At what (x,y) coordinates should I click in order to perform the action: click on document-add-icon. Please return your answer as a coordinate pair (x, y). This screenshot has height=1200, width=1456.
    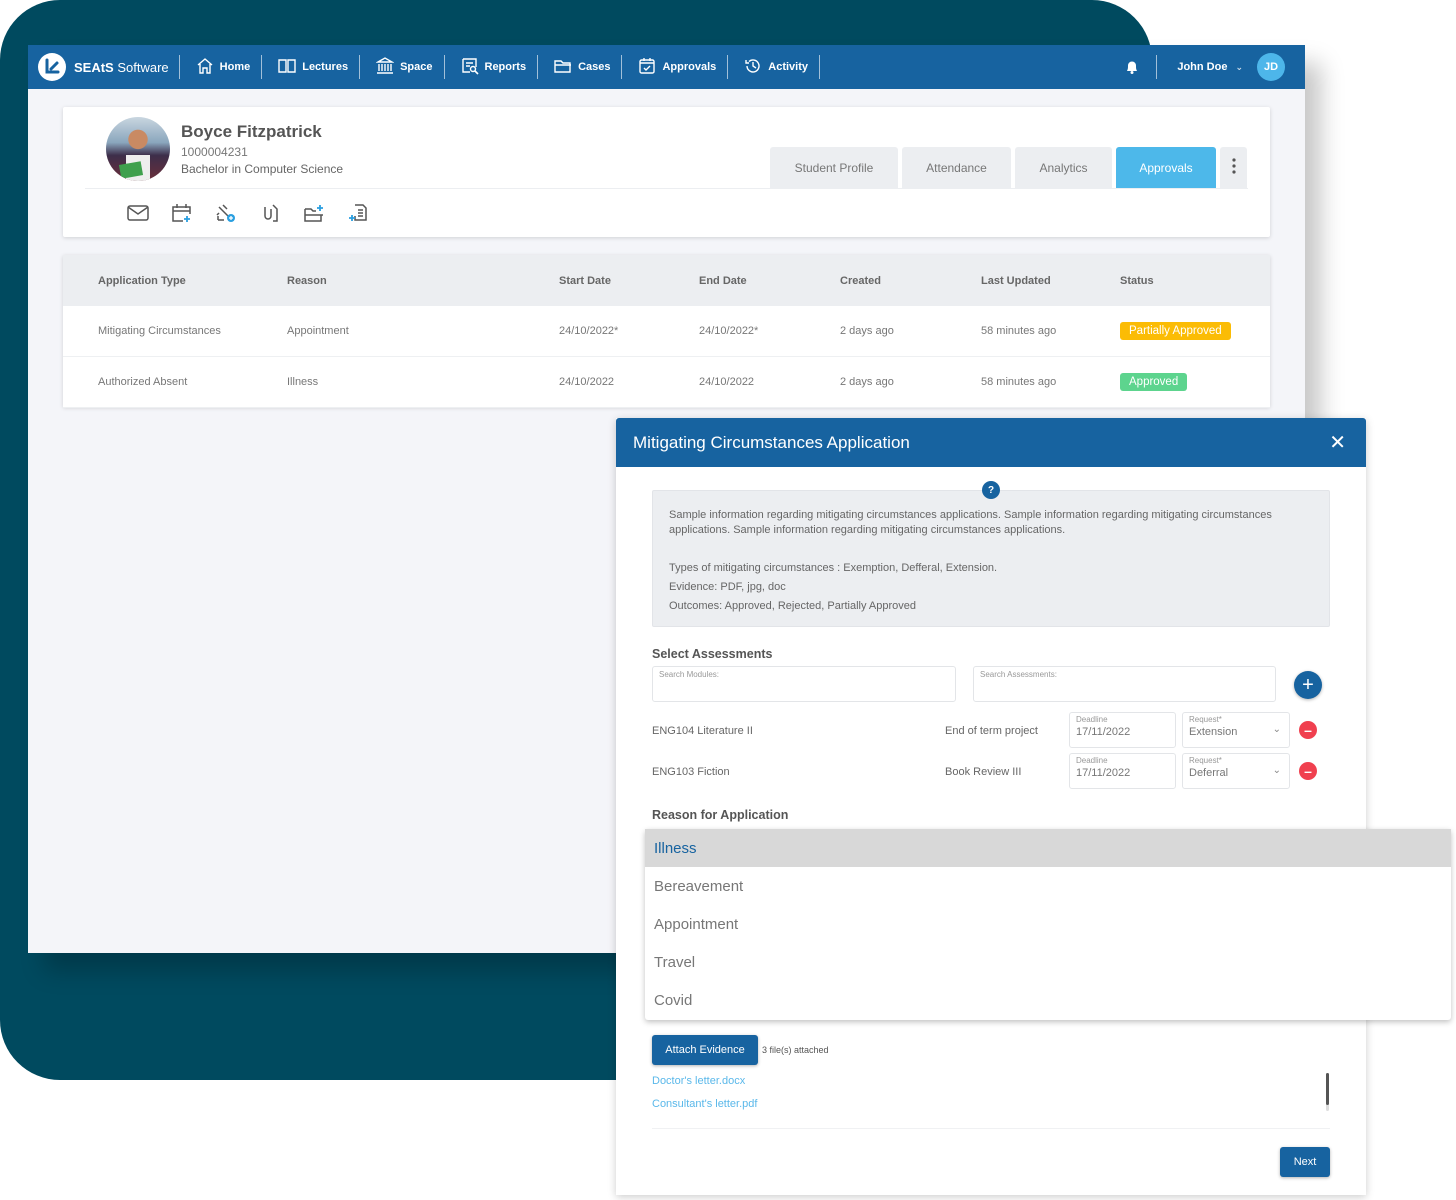
    Looking at the image, I should click on (357, 213).